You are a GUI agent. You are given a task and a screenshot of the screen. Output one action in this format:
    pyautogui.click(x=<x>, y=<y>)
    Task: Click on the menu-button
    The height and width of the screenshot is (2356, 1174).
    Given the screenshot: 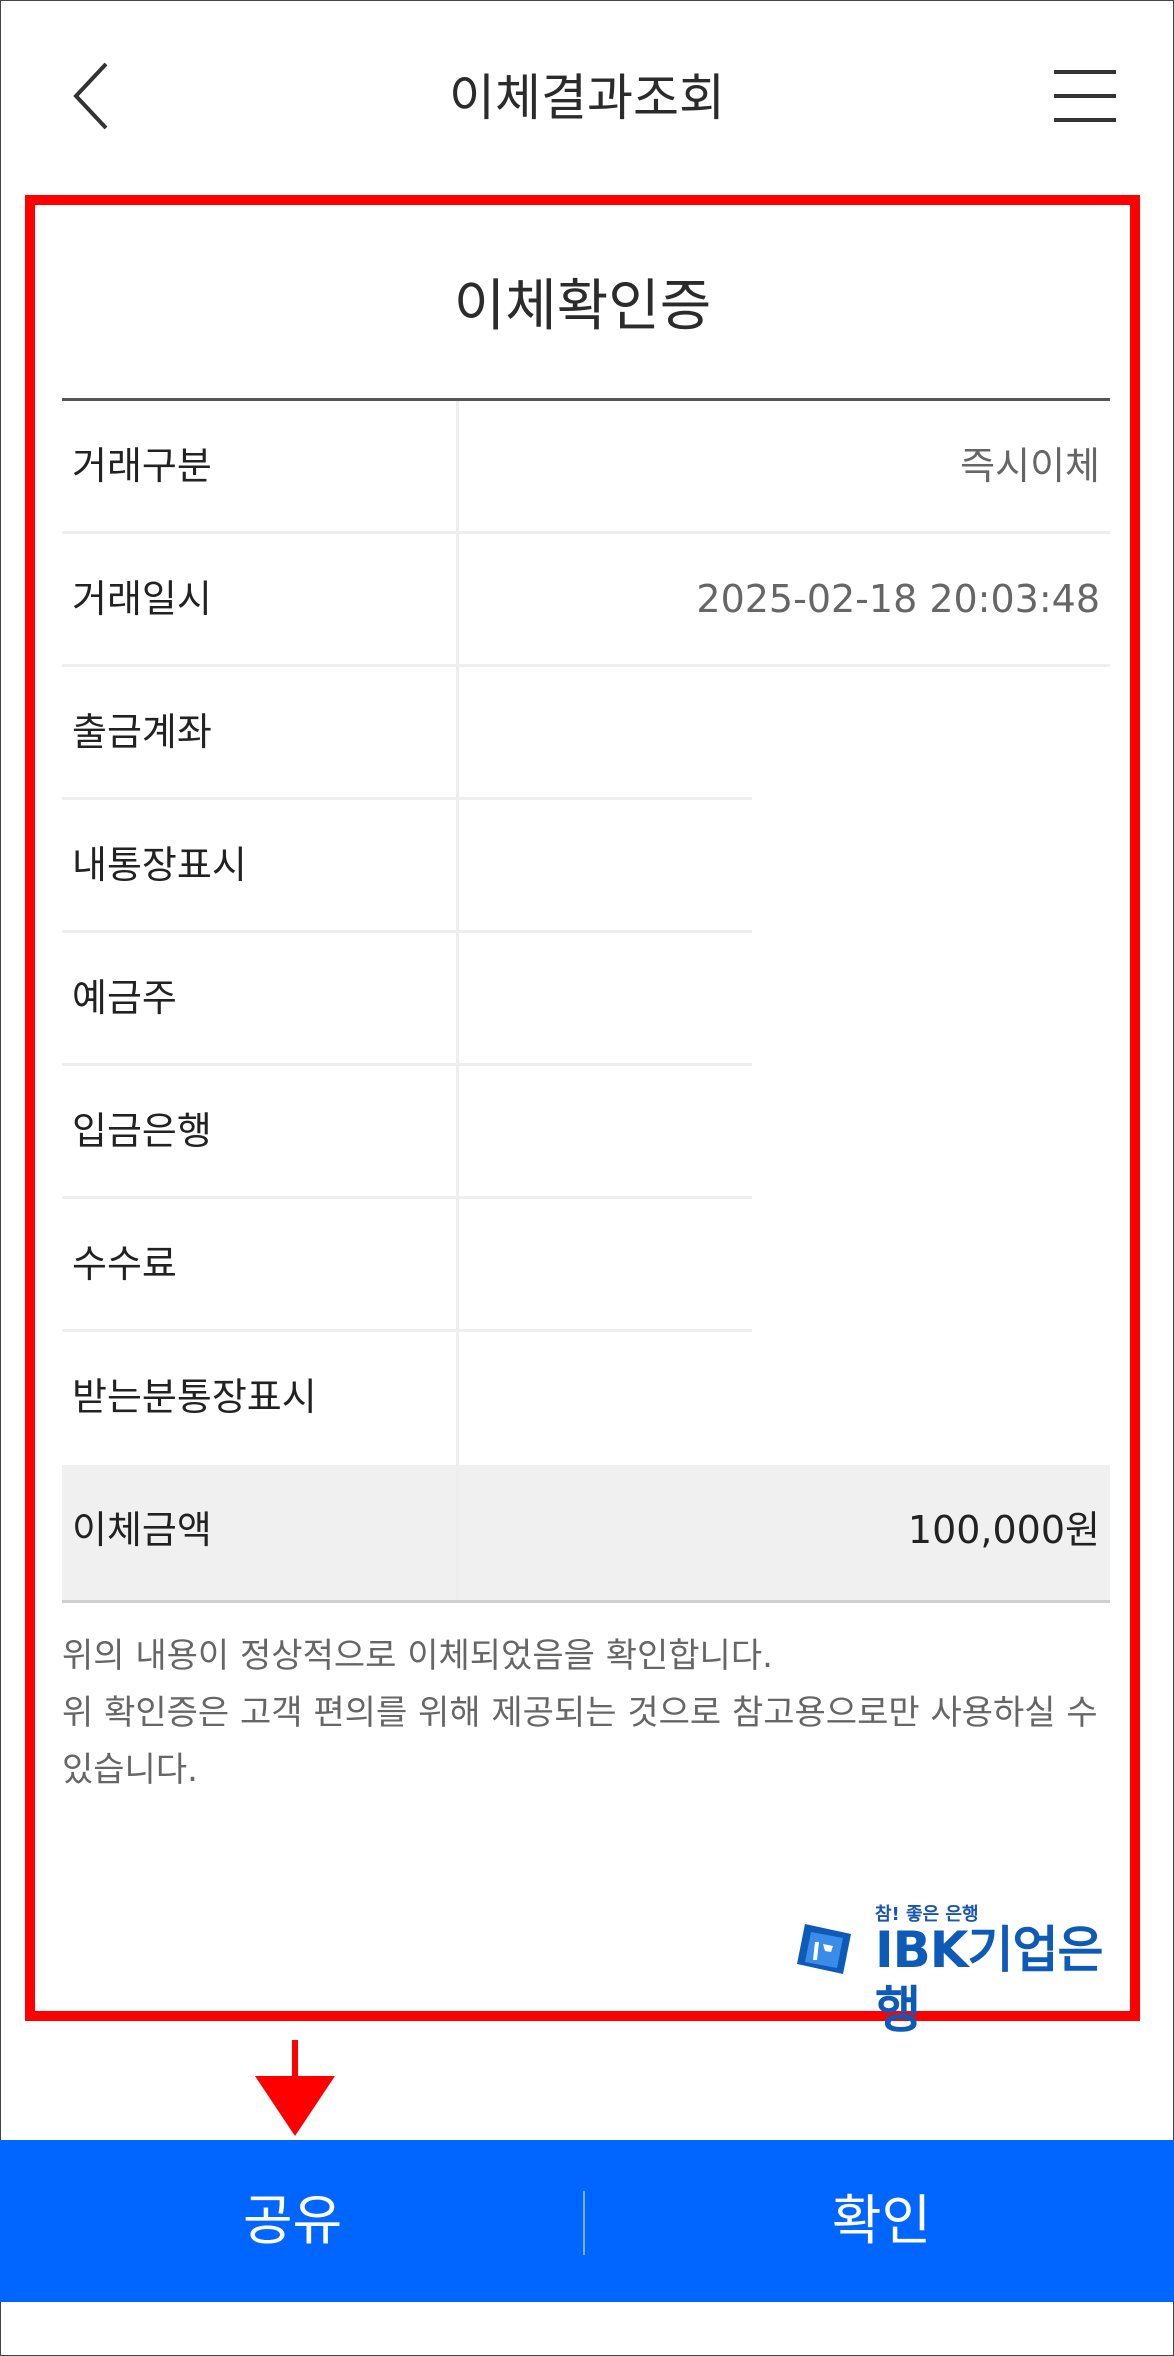 What is the action you would take?
    pyautogui.click(x=1085, y=96)
    